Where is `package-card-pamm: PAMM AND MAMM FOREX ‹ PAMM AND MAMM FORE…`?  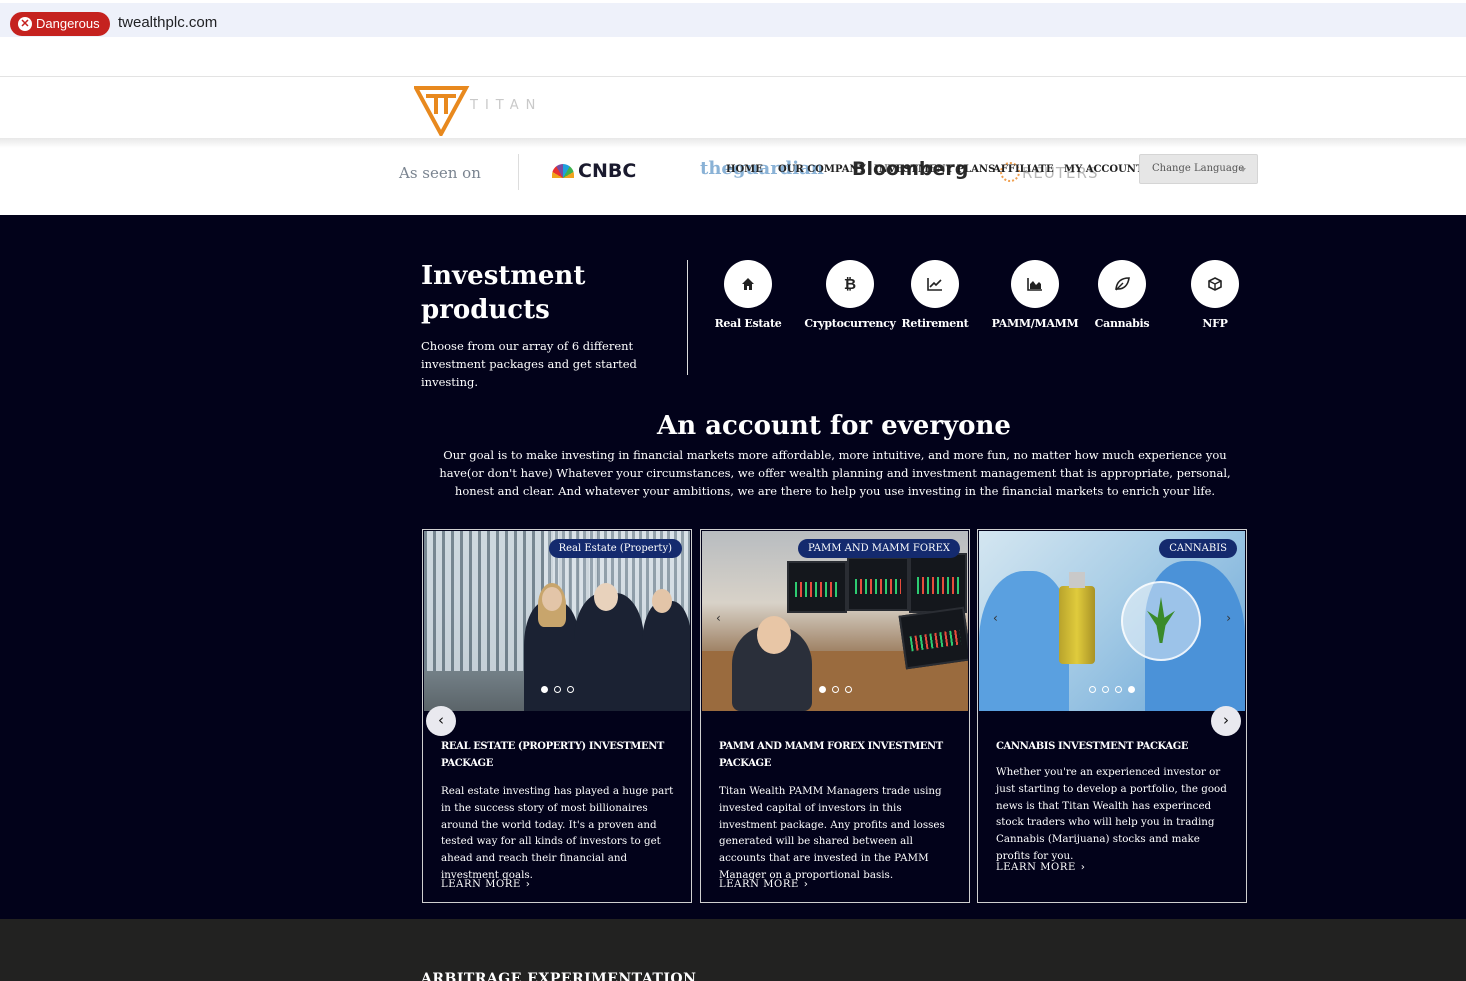
package-card-pamm: PAMM AND MAMM FOREX ‹ PAMM AND MAMM FORE… is located at coordinates (835, 716).